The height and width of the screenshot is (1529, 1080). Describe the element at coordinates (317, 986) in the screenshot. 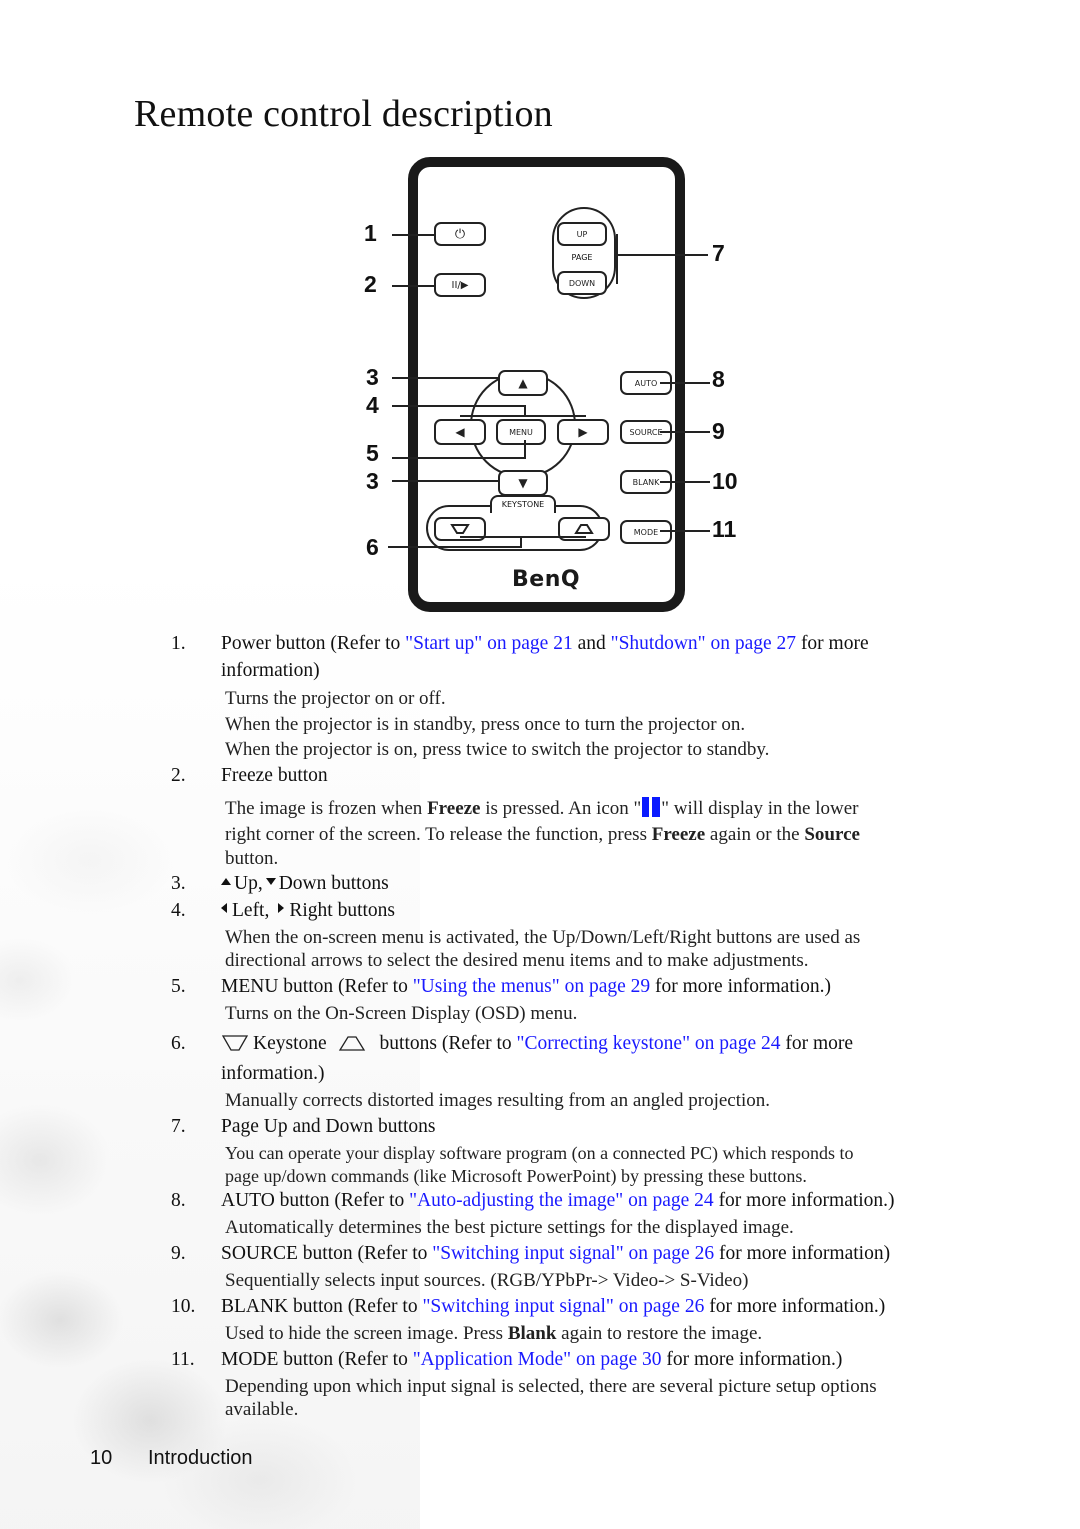

I see `item-title: MENU button (Refer to` at that location.